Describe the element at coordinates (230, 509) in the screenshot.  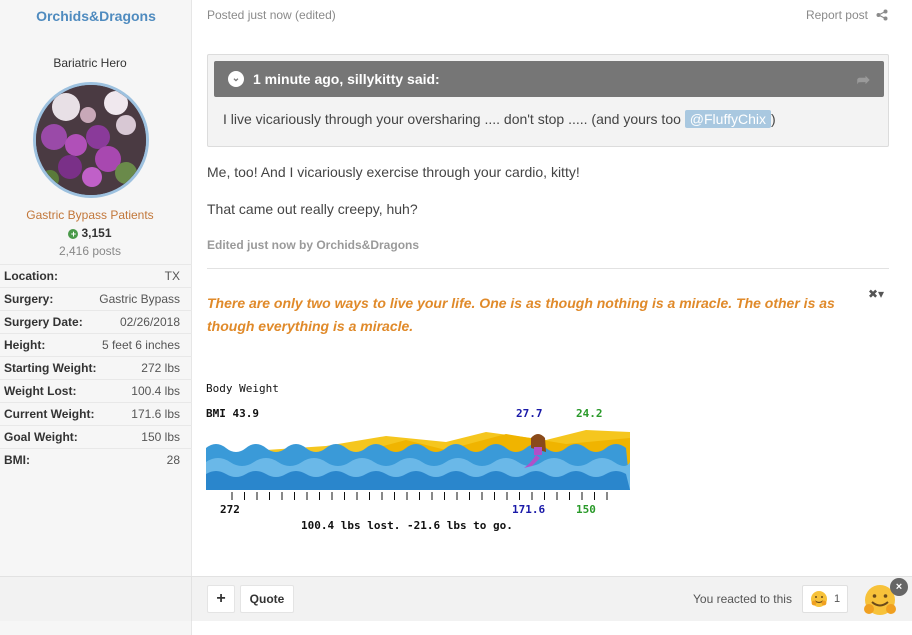
I see `ticker-start-weight: 272` at that location.